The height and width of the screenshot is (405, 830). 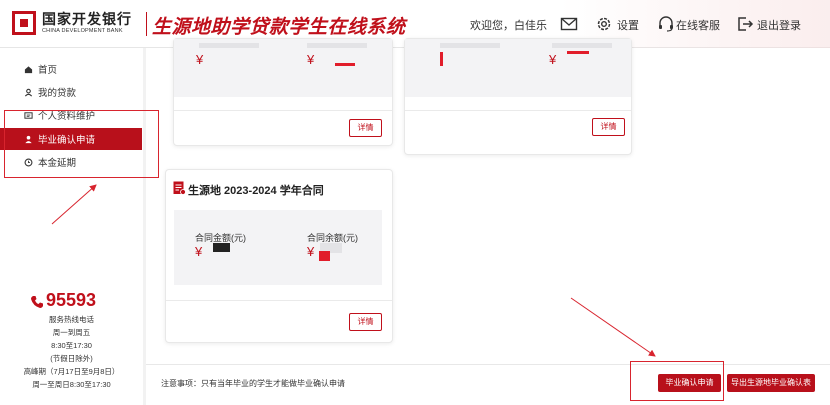 I want to click on hotline-number: 95593, so click(x=71, y=300).